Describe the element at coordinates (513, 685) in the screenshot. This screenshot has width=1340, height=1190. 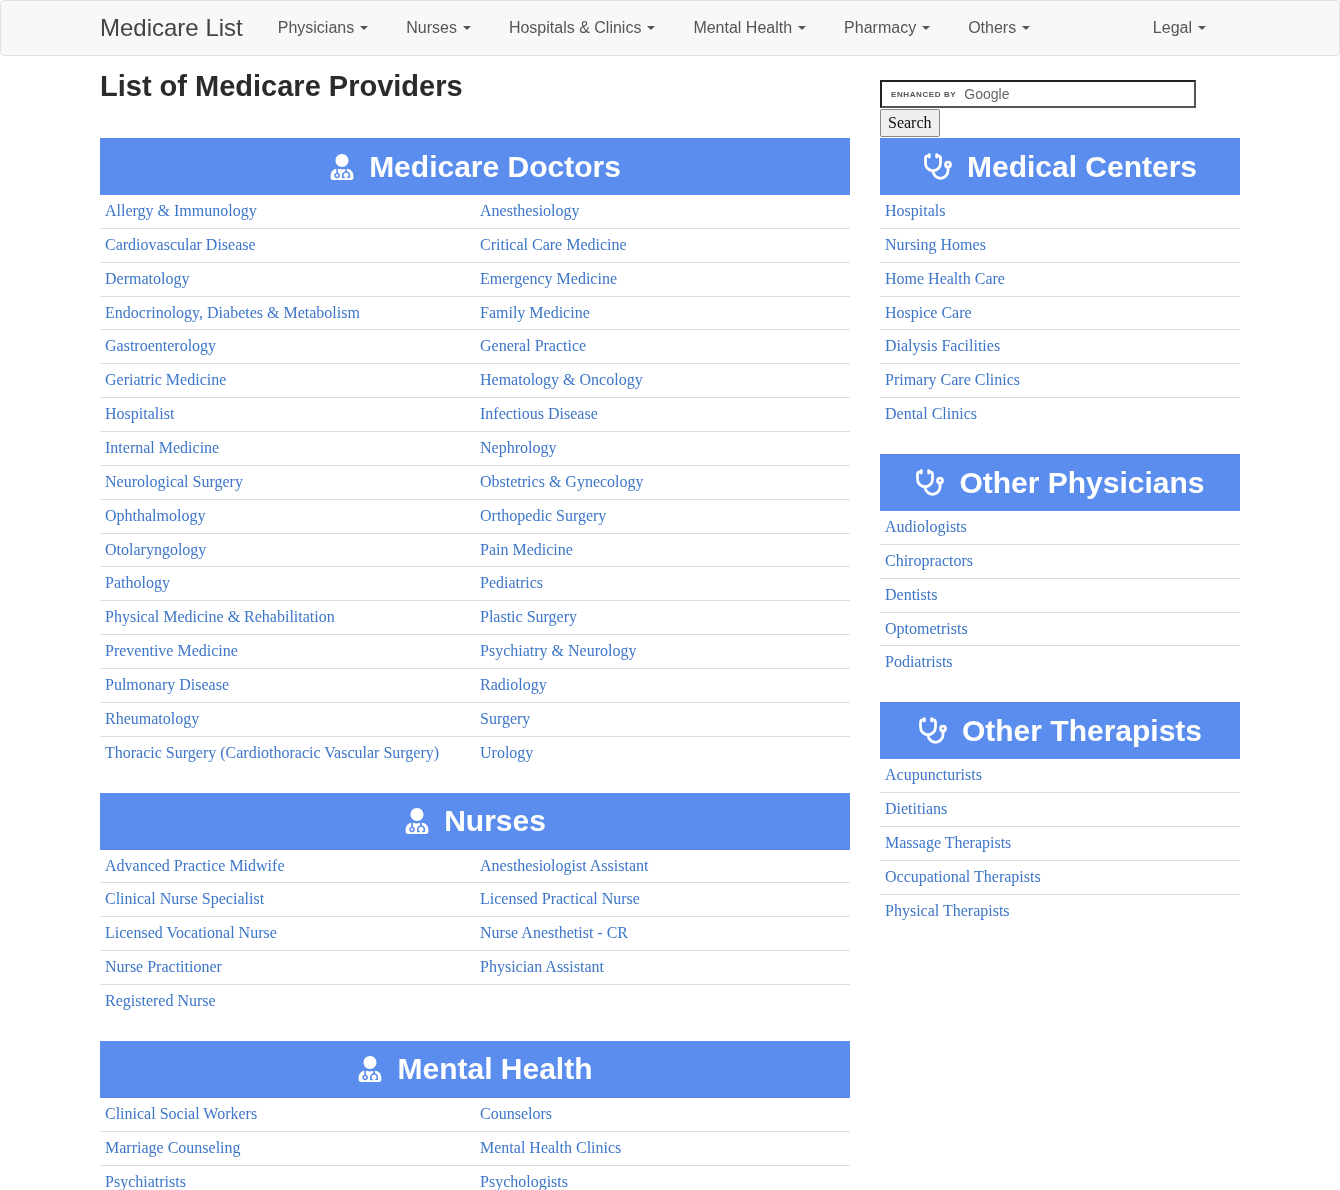
I see `category-link: Radiology` at that location.